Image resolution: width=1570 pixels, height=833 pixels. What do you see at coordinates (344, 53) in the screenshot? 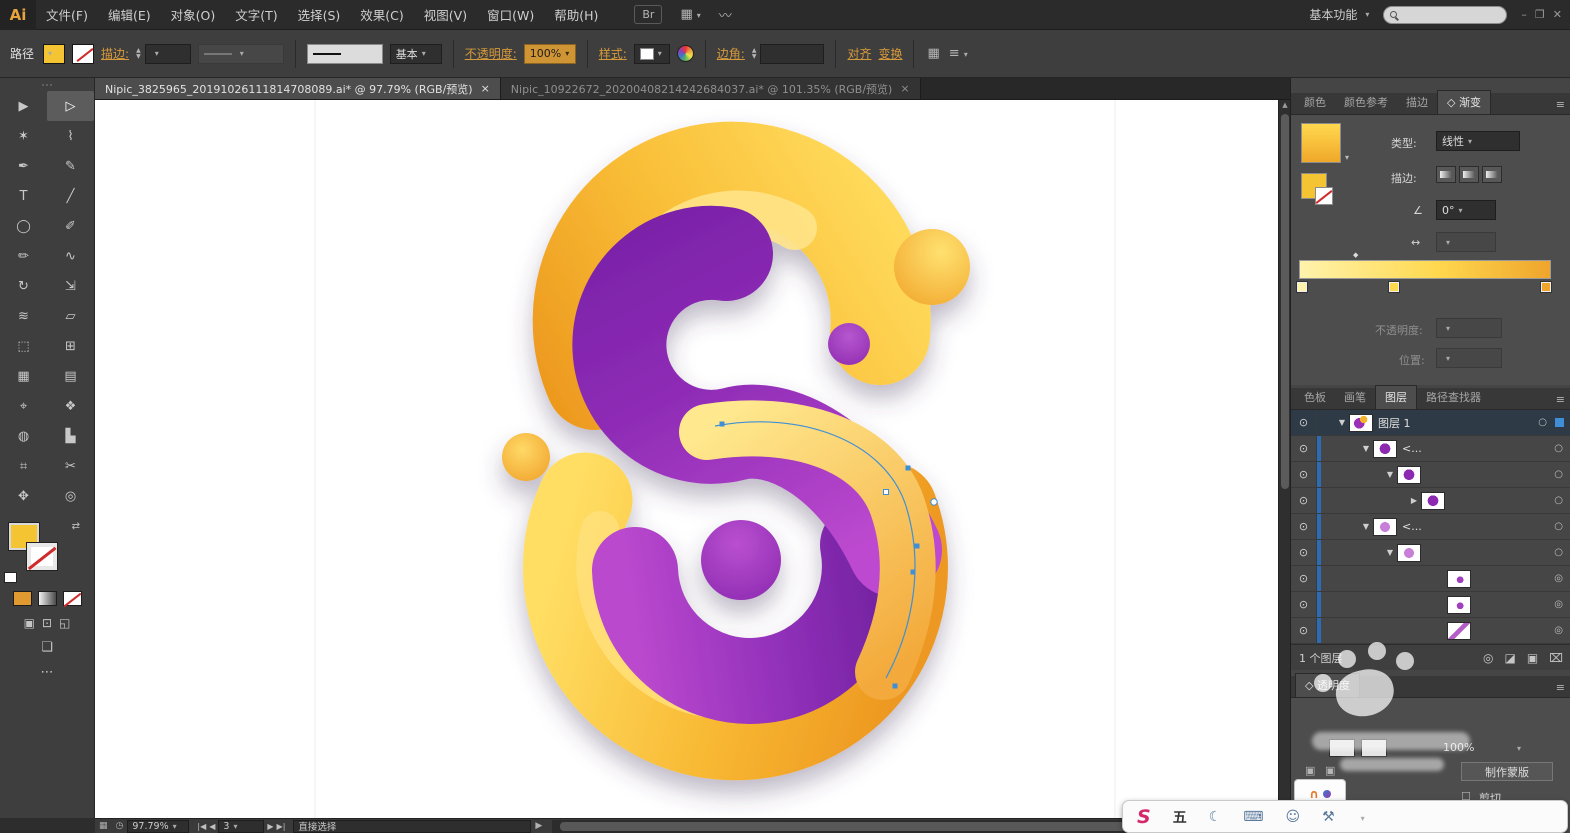
I see `brush-preview-field` at bounding box center [344, 53].